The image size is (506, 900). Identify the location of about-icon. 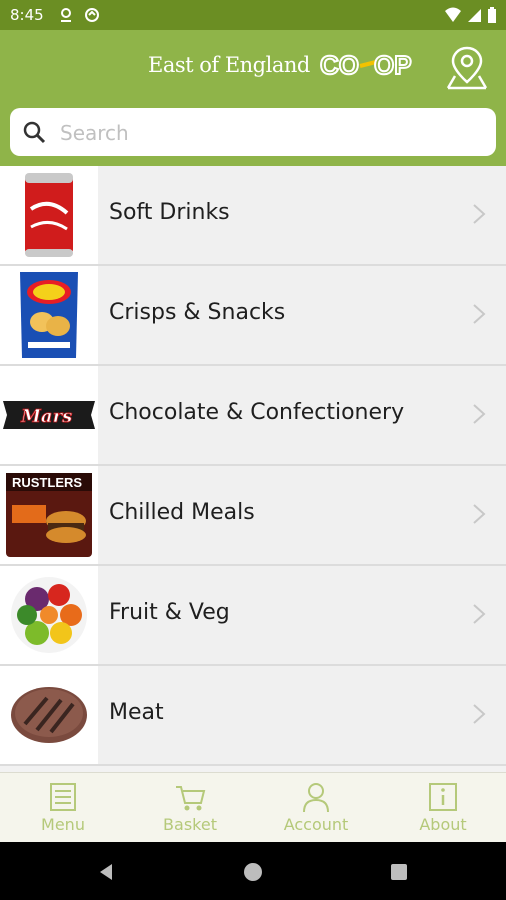
(443, 797).